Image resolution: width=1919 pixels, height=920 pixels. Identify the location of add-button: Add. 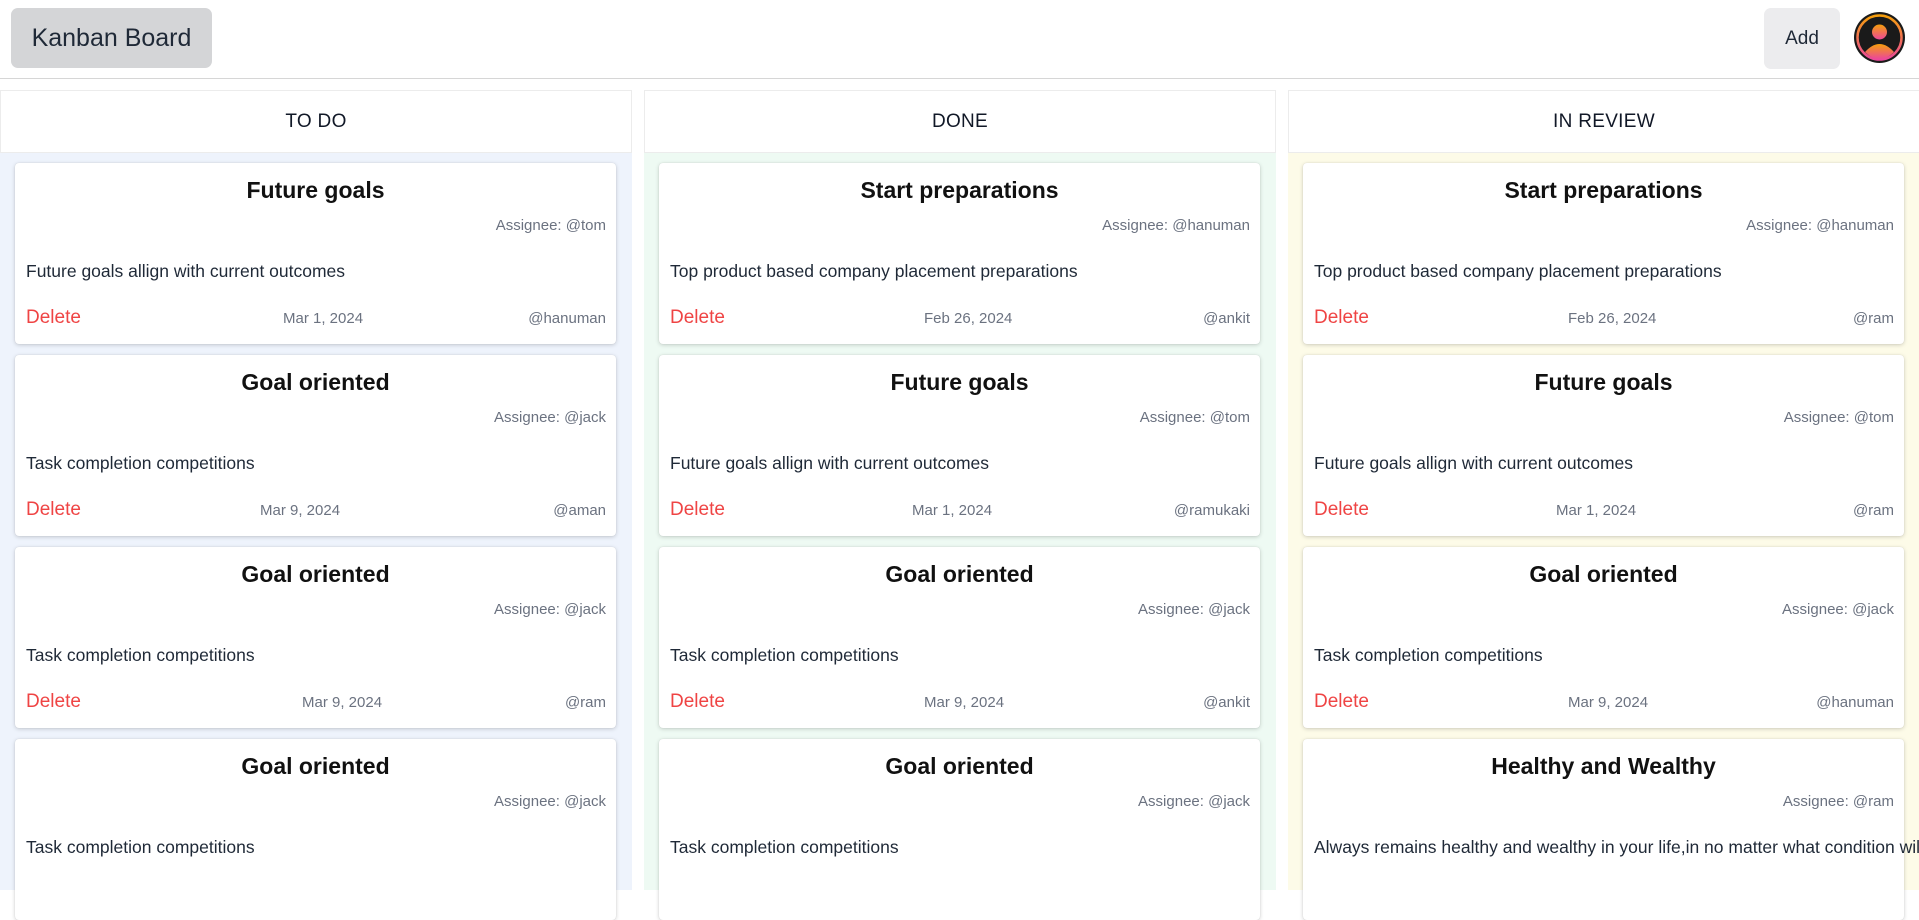
(1802, 38).